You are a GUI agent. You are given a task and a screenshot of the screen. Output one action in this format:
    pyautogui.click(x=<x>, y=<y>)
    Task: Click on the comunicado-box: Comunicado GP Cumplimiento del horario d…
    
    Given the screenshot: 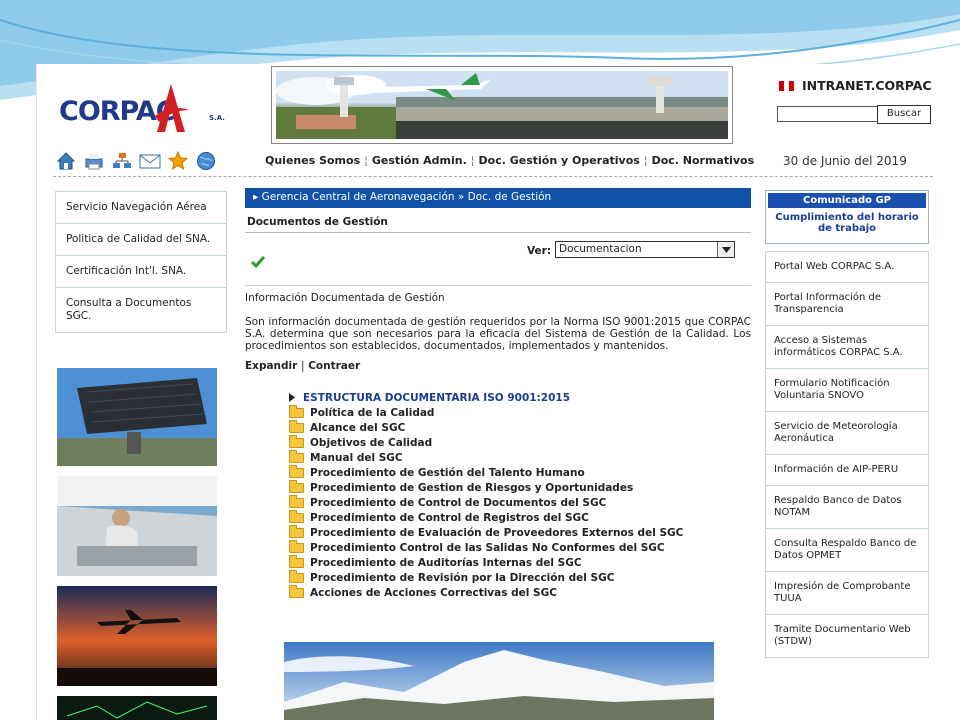 What is the action you would take?
    pyautogui.click(x=847, y=217)
    